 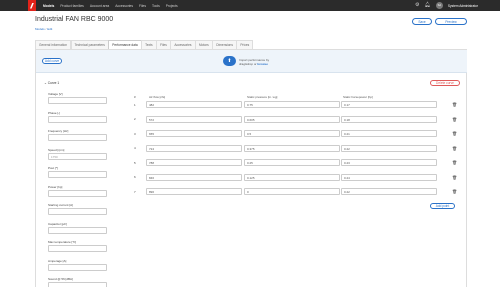 I want to click on horsepower-input: 0.18, so click(x=389, y=119).